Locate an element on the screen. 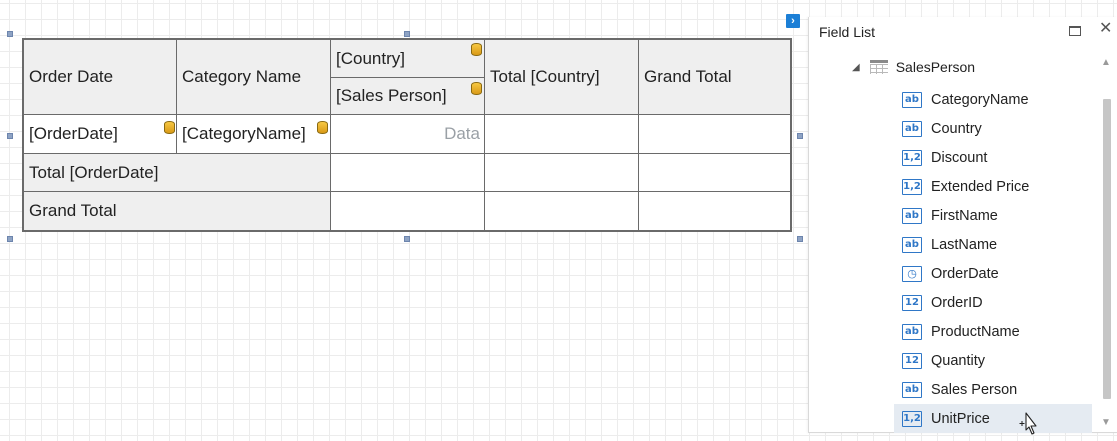  field-item-label: Country is located at coordinates (956, 128).